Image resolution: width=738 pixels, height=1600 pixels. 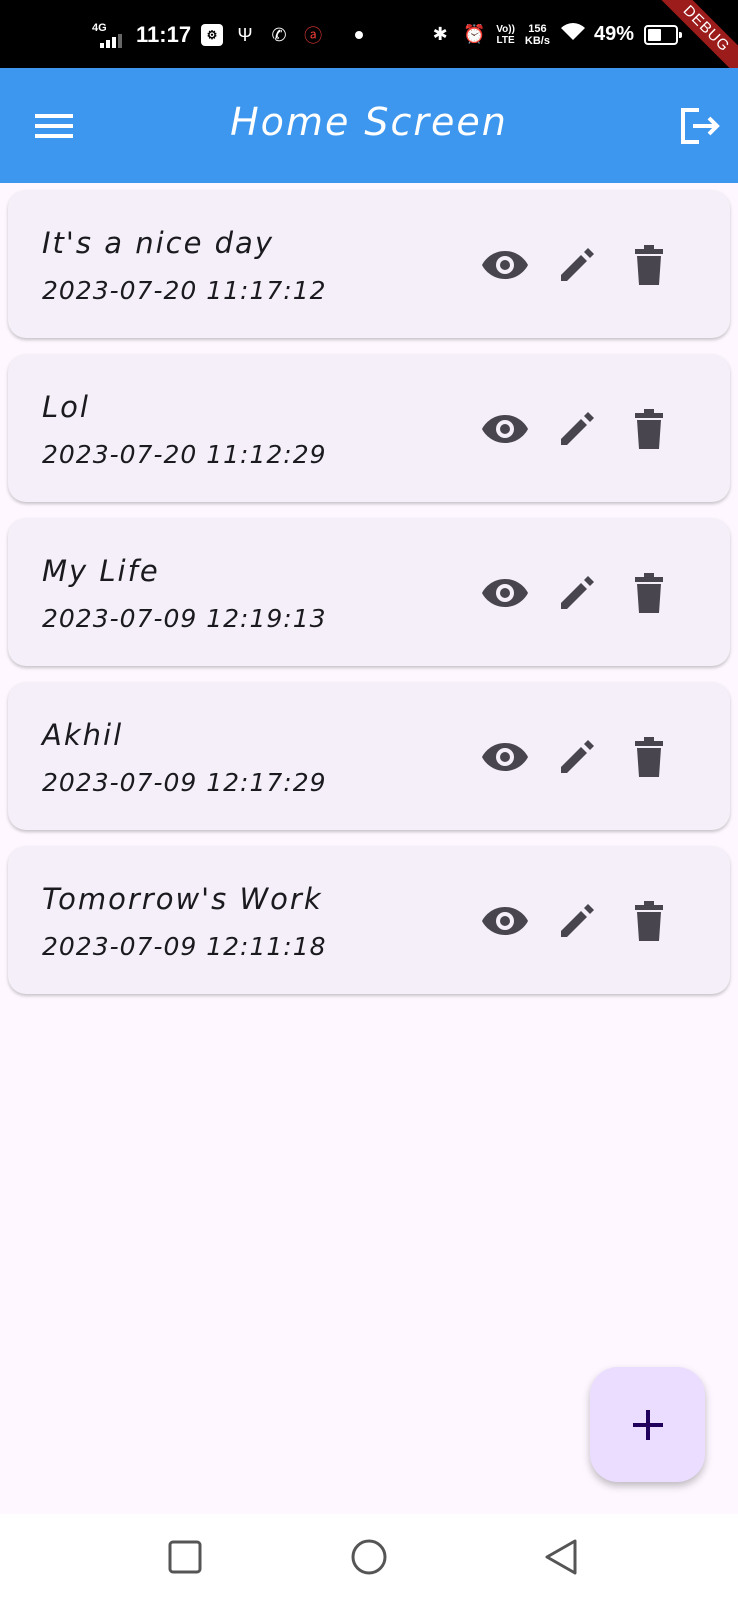 I want to click on signal-icon: 4G, so click(x=109, y=35).